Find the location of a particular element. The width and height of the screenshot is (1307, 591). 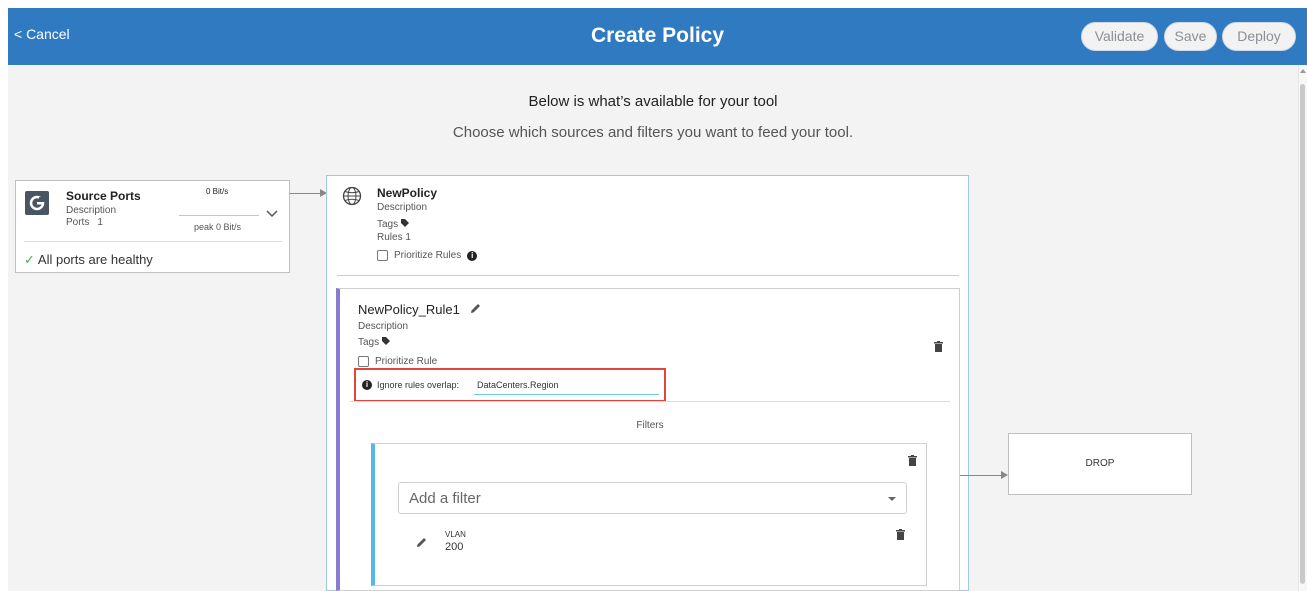

drop-label: DROP is located at coordinates (1100, 463).